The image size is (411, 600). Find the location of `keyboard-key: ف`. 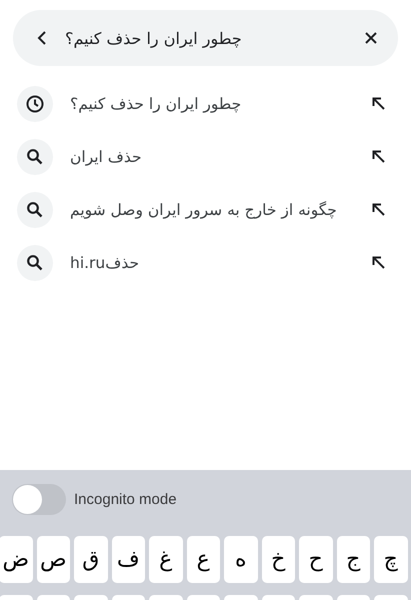

keyboard-key: ف is located at coordinates (128, 559).